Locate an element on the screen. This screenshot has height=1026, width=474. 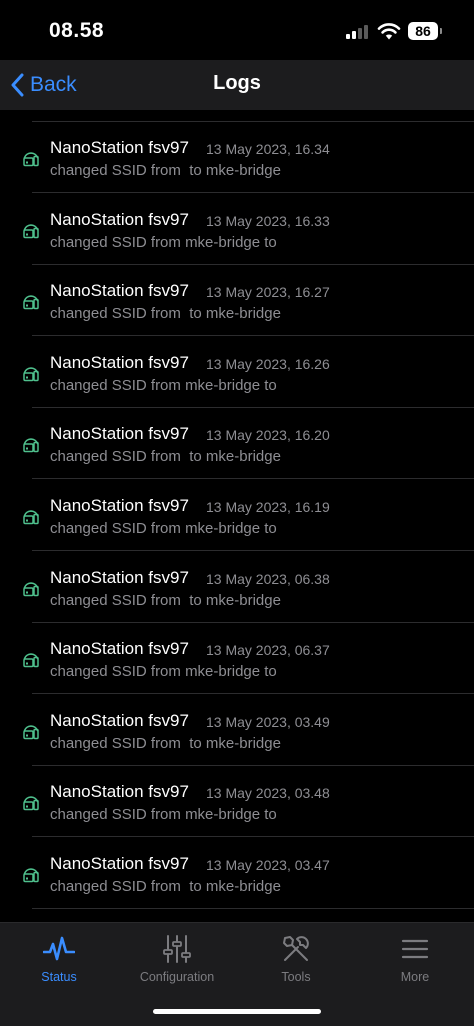
log-timestamp: 13 May 2023, 03.47 is located at coordinates (268, 865).